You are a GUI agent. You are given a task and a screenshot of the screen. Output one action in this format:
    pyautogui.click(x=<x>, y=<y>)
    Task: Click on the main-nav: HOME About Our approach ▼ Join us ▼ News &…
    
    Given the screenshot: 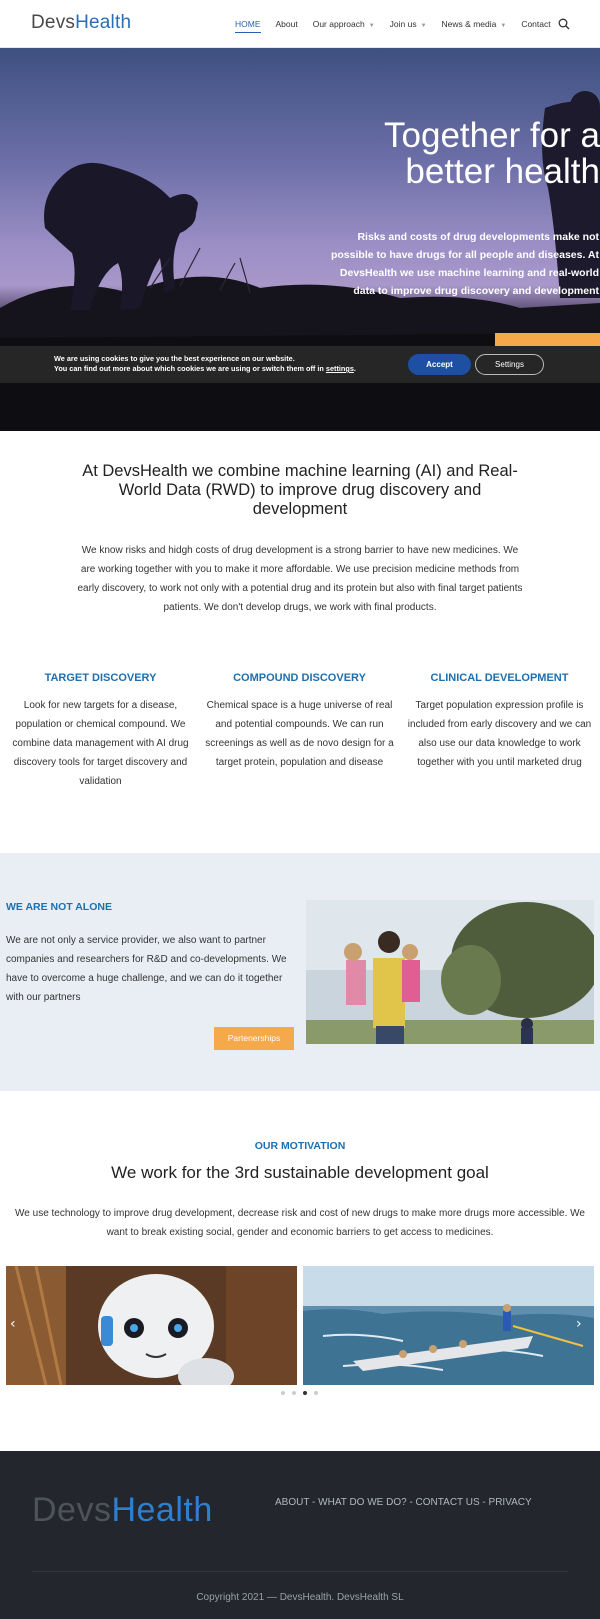 What is the action you would take?
    pyautogui.click(x=400, y=24)
    